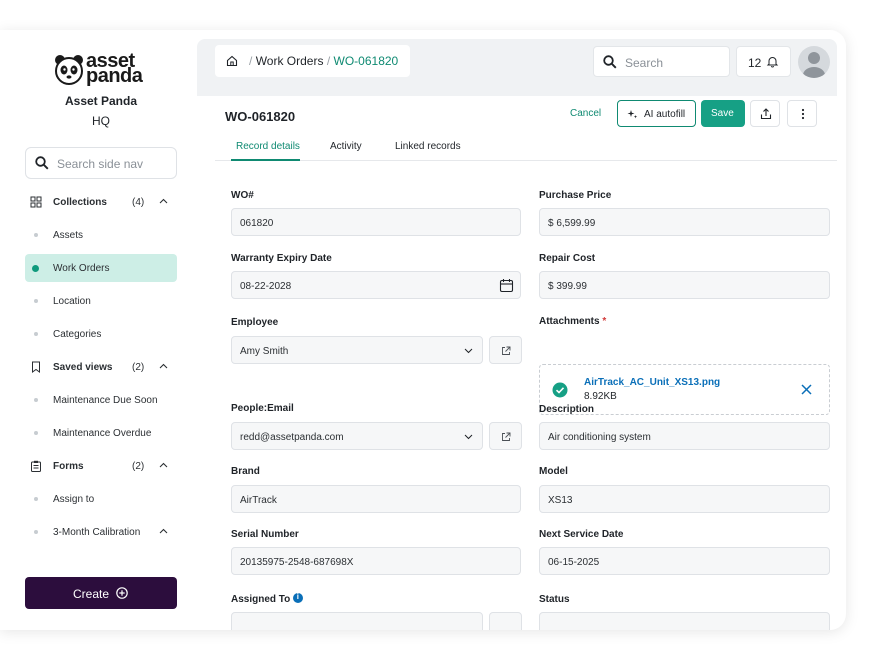 The width and height of the screenshot is (870, 660). What do you see at coordinates (346, 146) in the screenshot?
I see `tab-activity: Activity` at bounding box center [346, 146].